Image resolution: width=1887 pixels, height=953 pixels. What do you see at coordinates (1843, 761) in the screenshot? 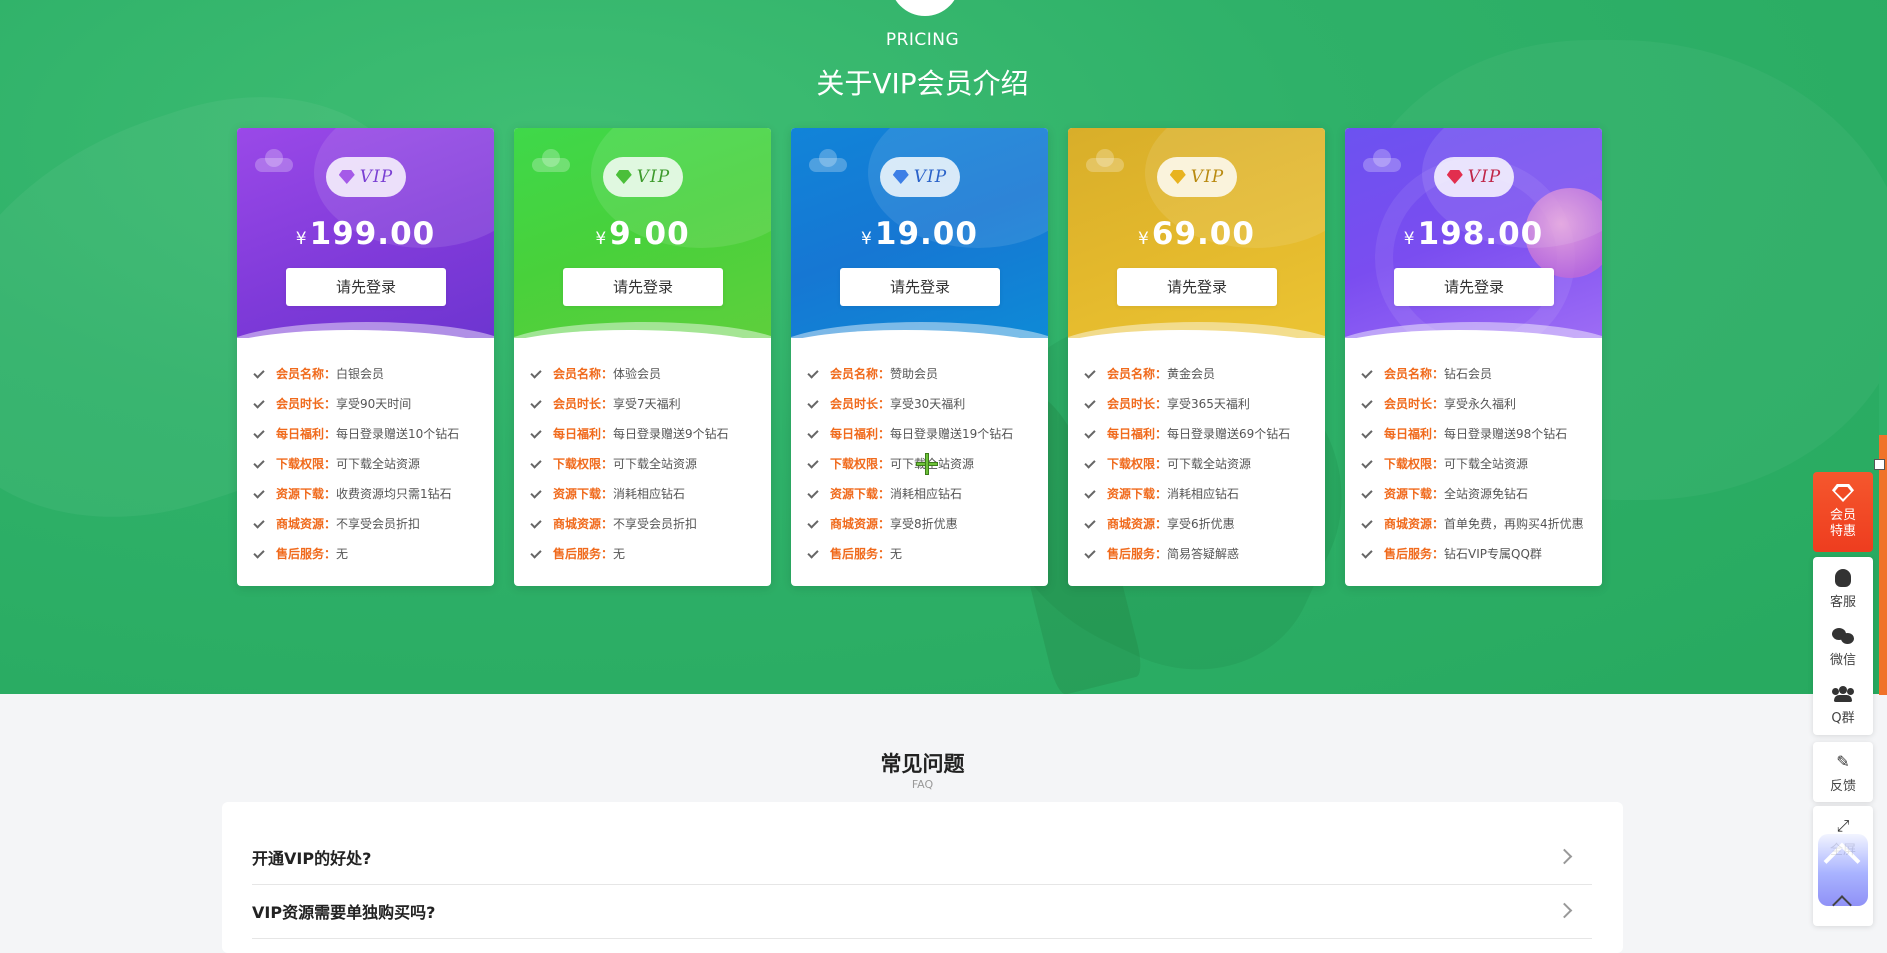
I see `edit-icon: ✎` at bounding box center [1843, 761].